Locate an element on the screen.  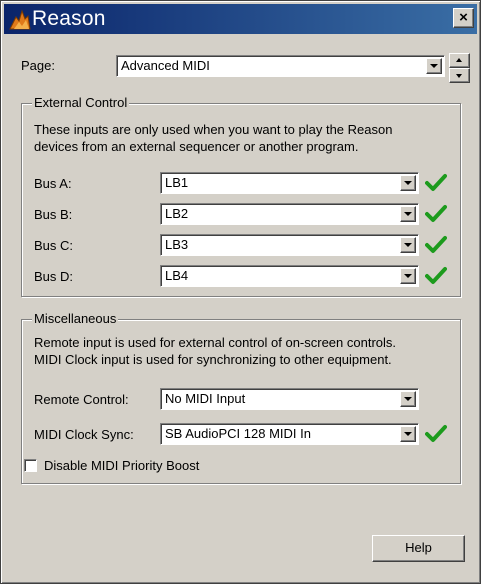
page-label: Page: is located at coordinates (38, 65).